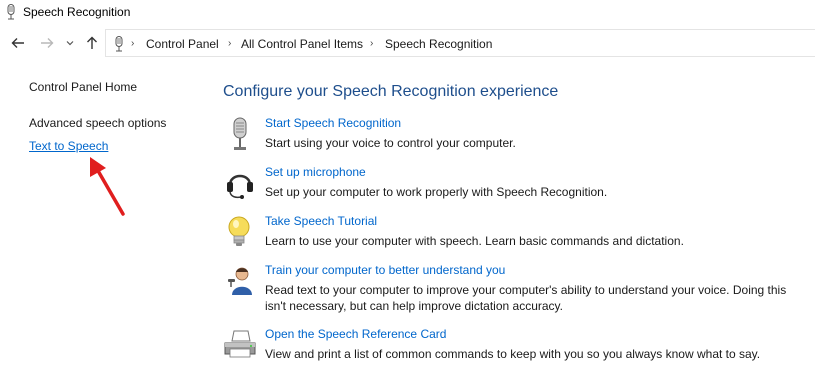  Describe the element at coordinates (77, 12) in the screenshot. I see `window-title: Speech Recognition` at that location.